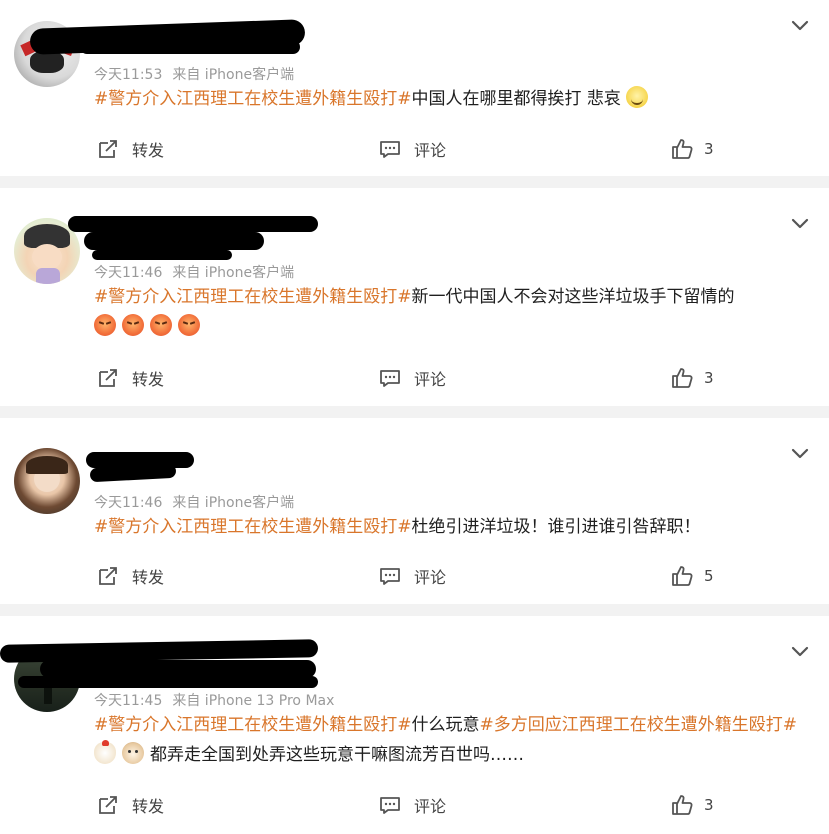 The width and height of the screenshot is (829, 834). I want to click on sad-smile-icon, so click(637, 97).